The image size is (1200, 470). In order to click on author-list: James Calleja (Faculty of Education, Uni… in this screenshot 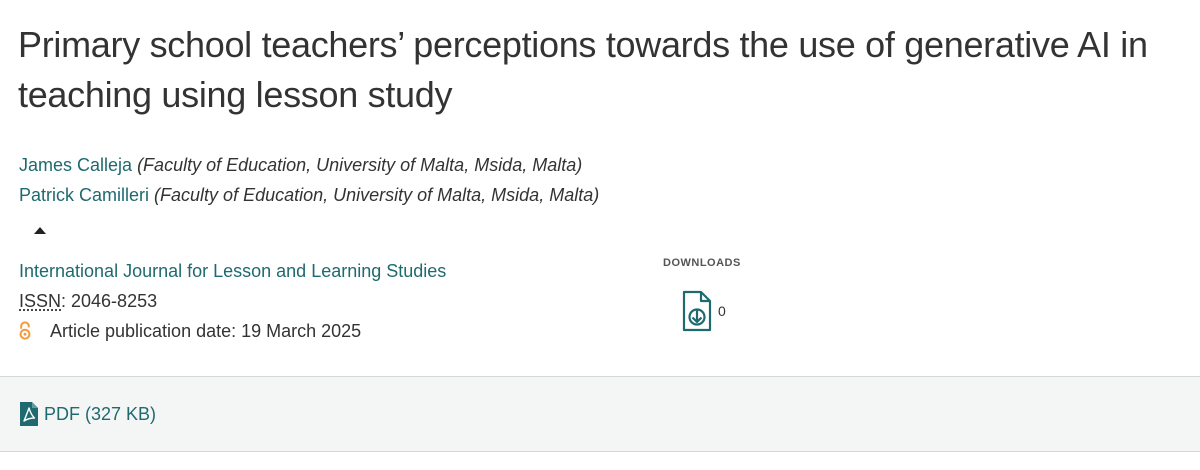, I will do `click(309, 180)`.